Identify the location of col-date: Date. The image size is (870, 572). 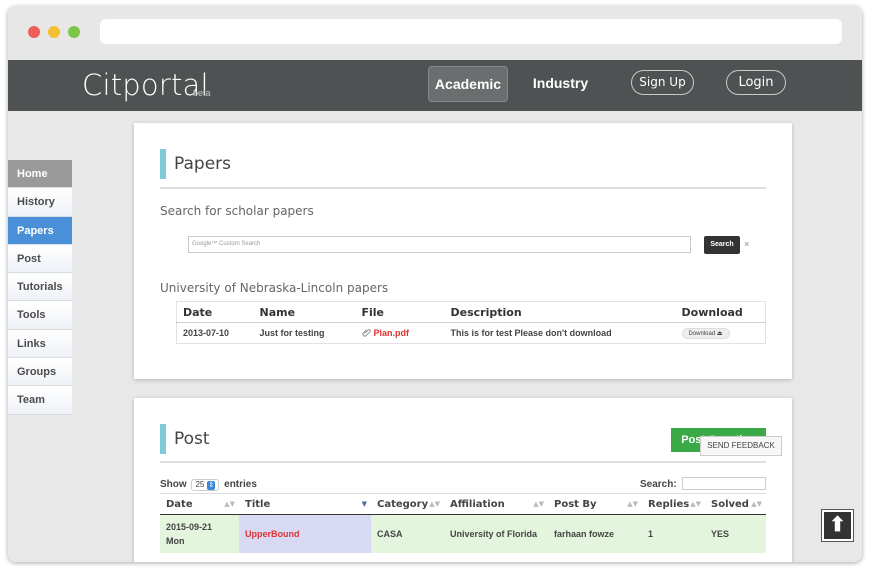
(215, 312).